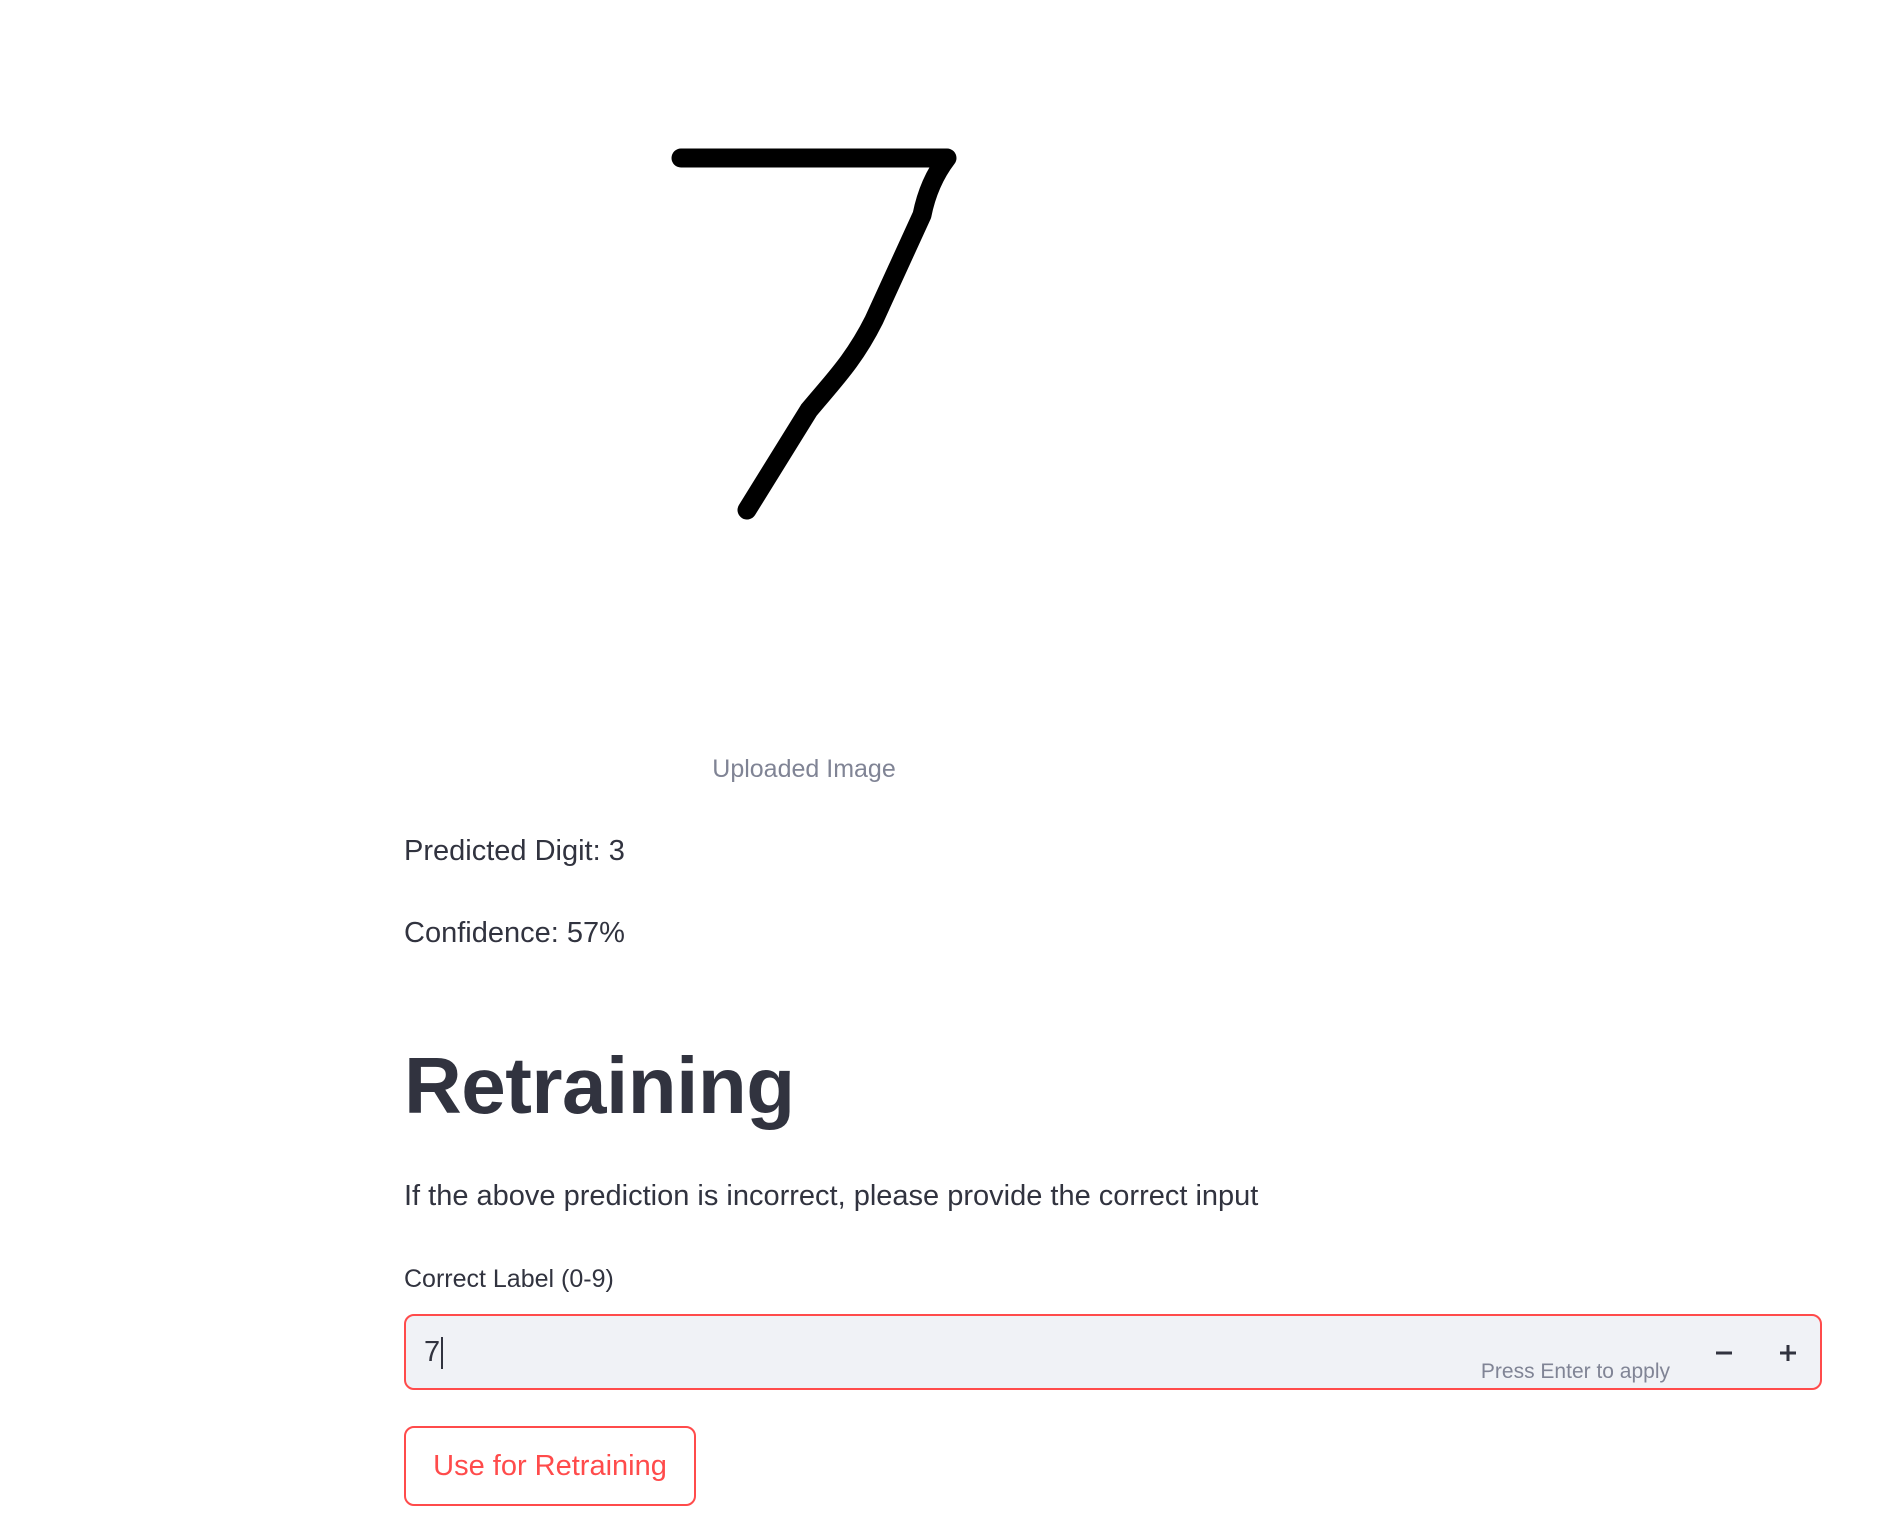 This screenshot has height=1528, width=1898. Describe the element at coordinates (599, 1085) in the screenshot. I see `retraining-heading: Retraining` at that location.